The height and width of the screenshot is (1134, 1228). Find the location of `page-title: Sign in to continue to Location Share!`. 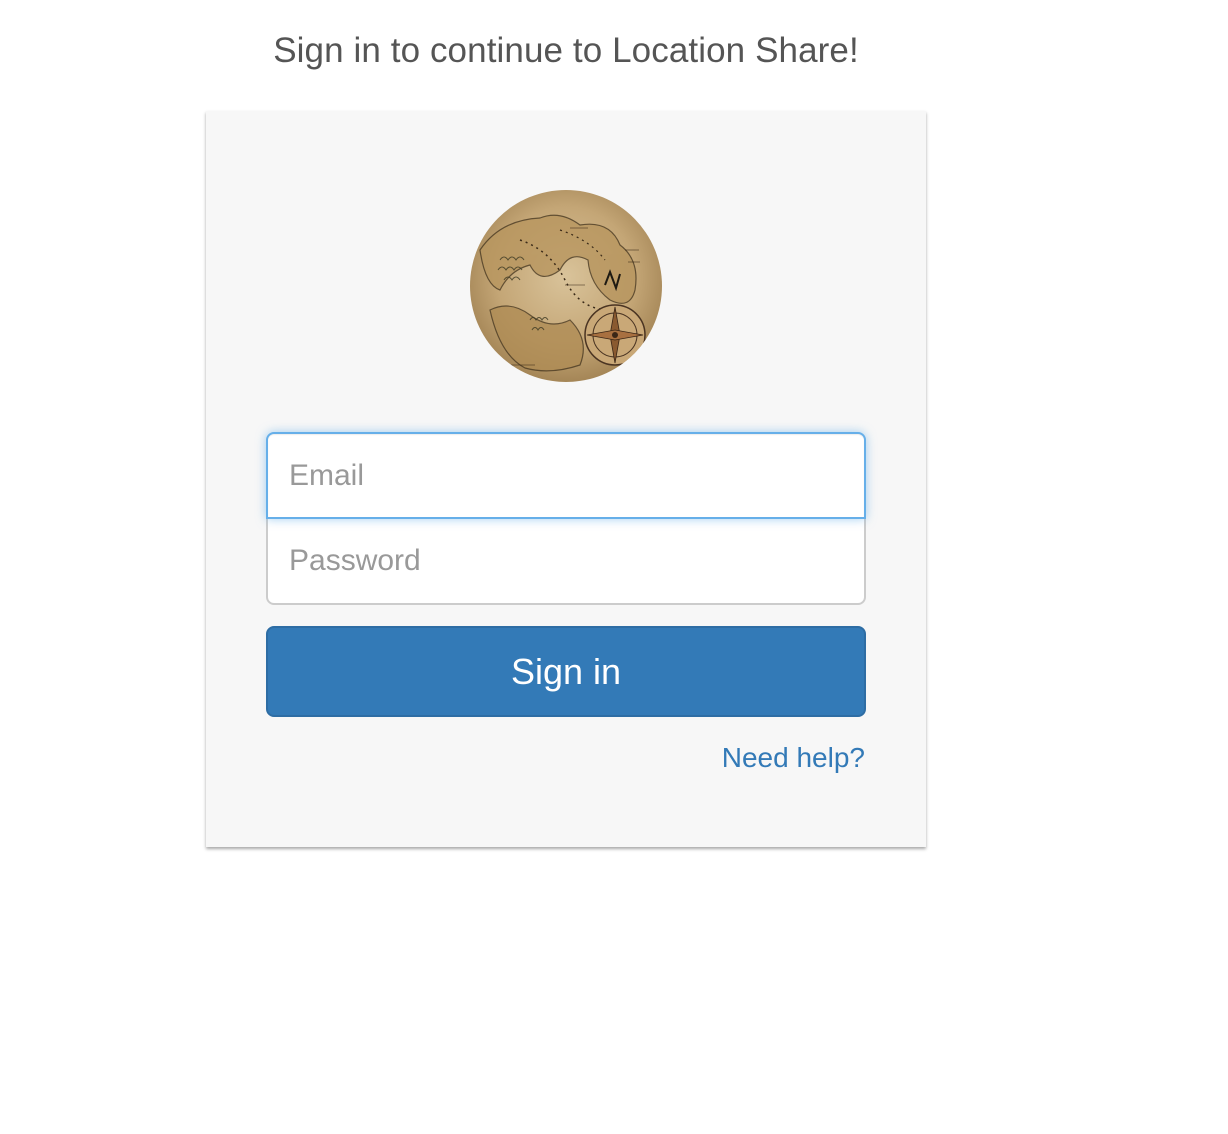

page-title: Sign in to continue to Location Share! is located at coordinates (566, 50).